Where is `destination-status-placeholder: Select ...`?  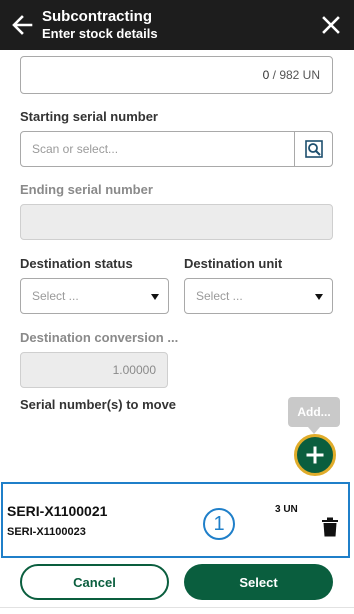
destination-status-placeholder: Select ... is located at coordinates (55, 296).